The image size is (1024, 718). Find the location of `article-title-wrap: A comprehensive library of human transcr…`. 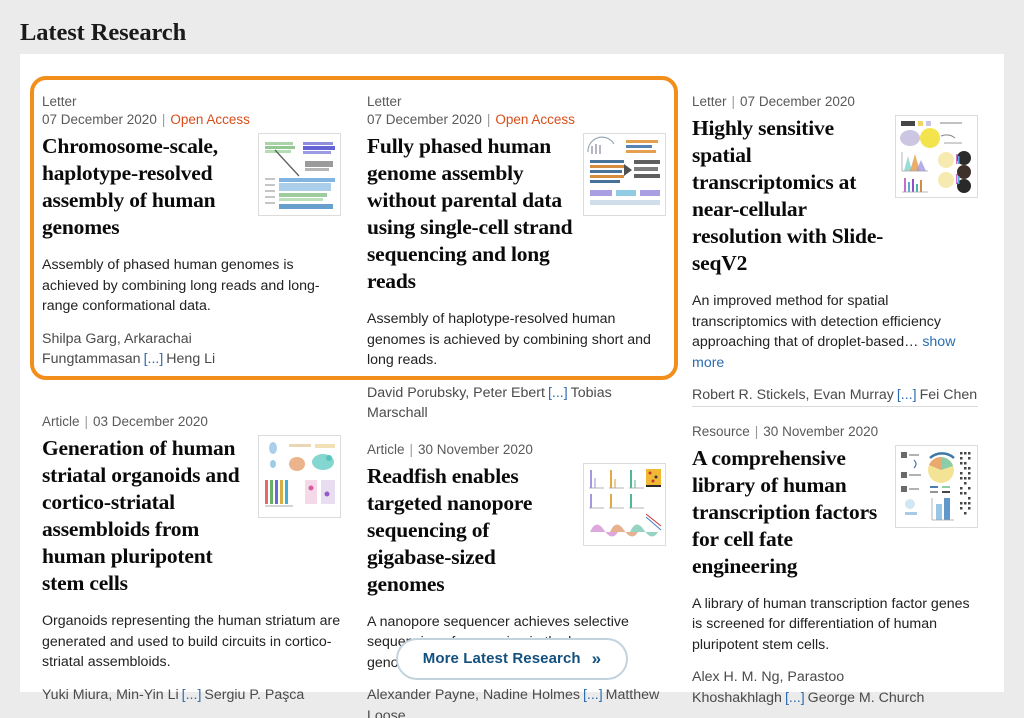

article-title-wrap: A comprehensive library of human transcr… is located at coordinates (835, 512).